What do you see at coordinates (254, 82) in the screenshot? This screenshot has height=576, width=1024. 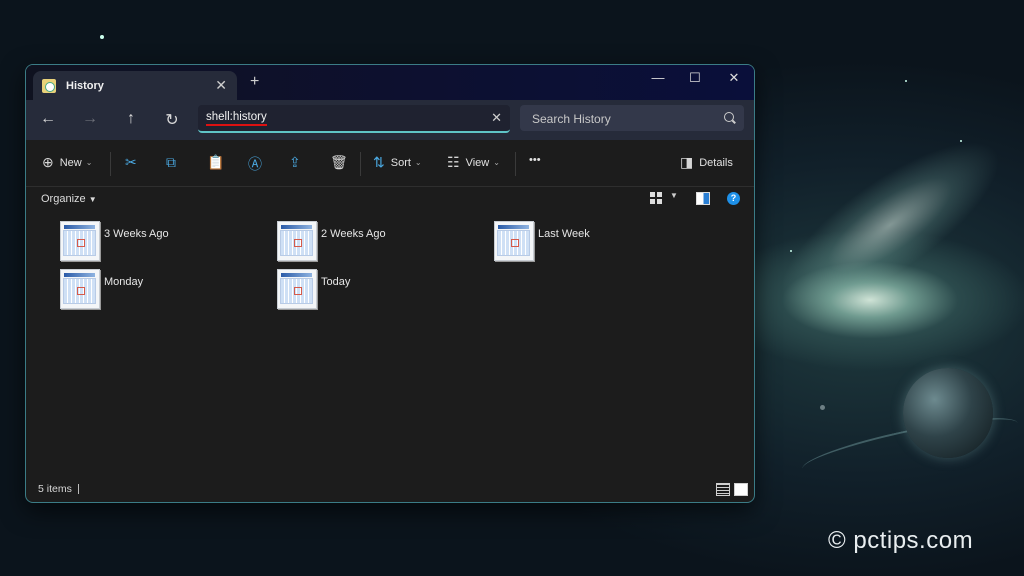 I see `new-tab-button: +` at bounding box center [254, 82].